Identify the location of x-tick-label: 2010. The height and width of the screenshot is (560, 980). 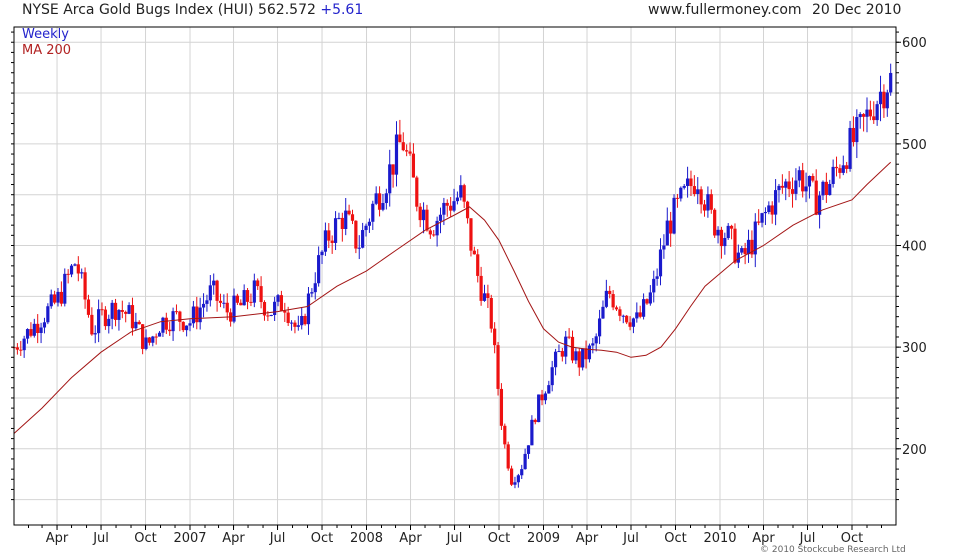
(719, 538).